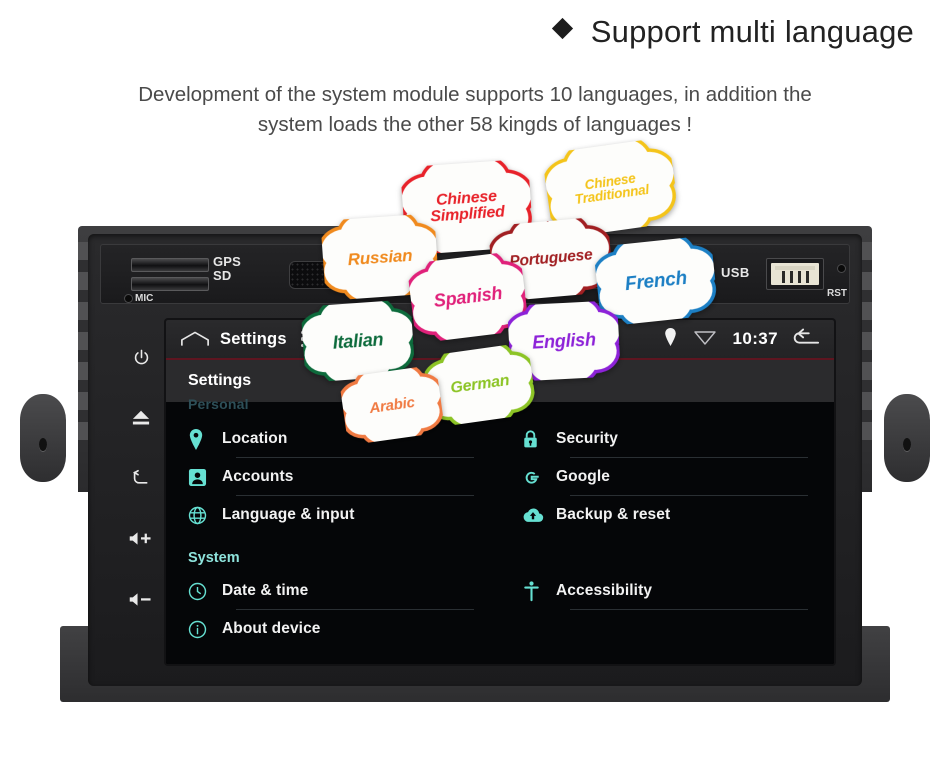 This screenshot has width=950, height=770. I want to click on wifi-icon, so click(705, 339).